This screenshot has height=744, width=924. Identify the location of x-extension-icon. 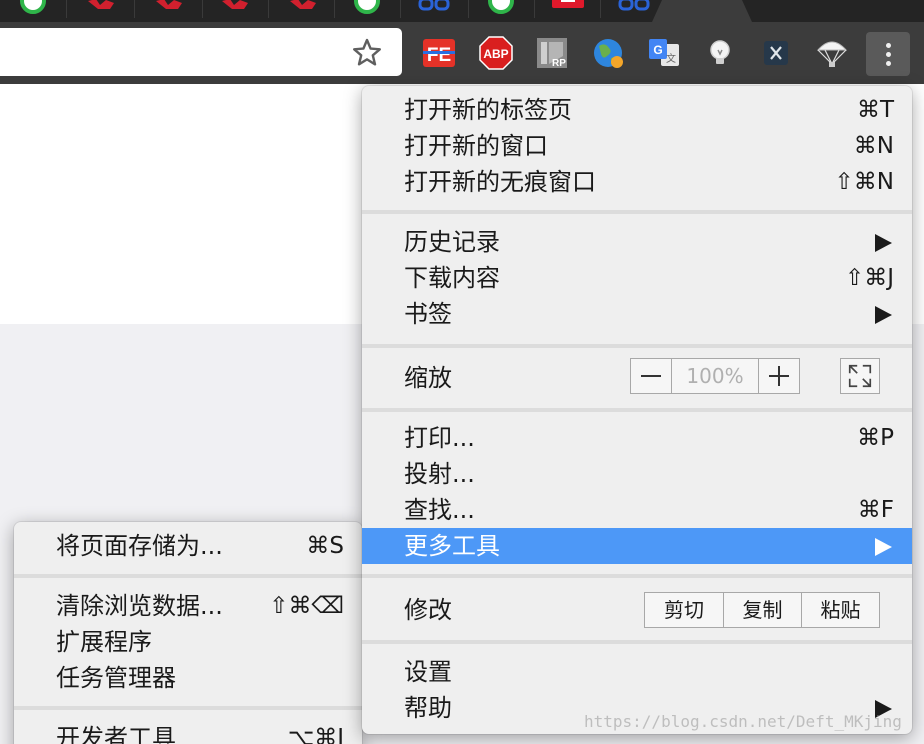
(776, 53).